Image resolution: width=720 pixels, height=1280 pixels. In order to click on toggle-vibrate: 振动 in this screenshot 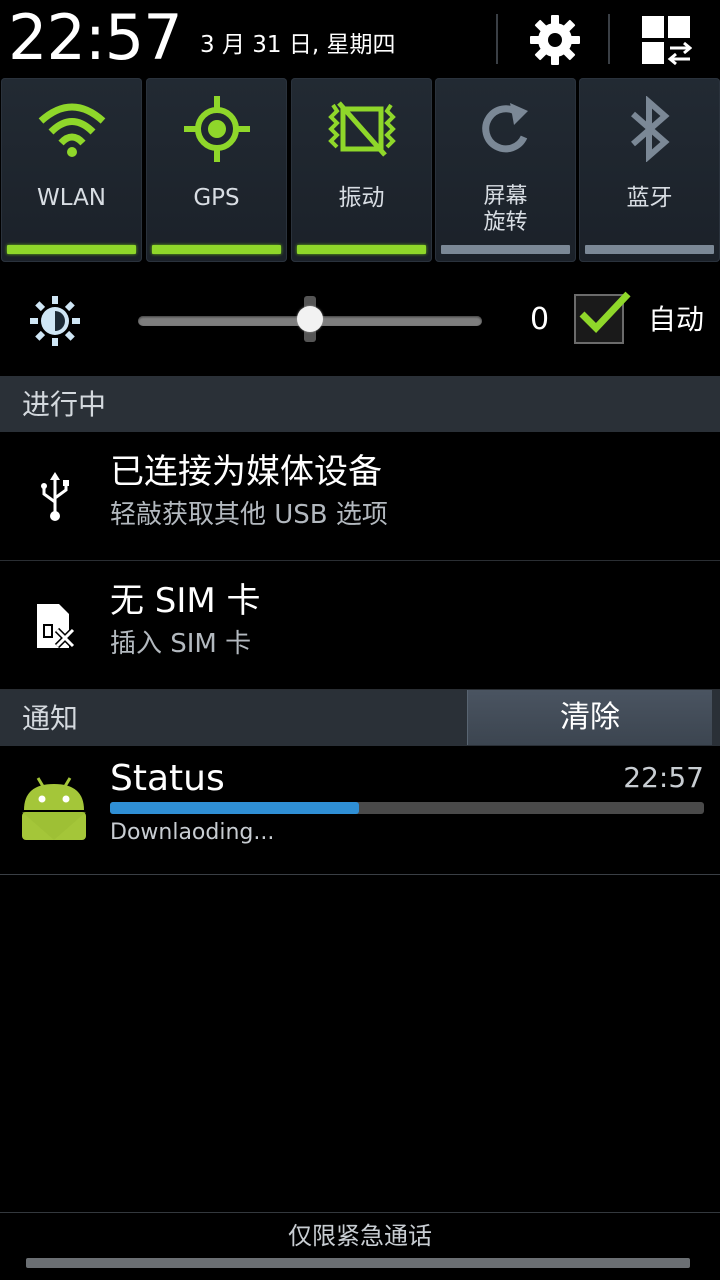, I will do `click(361, 170)`.